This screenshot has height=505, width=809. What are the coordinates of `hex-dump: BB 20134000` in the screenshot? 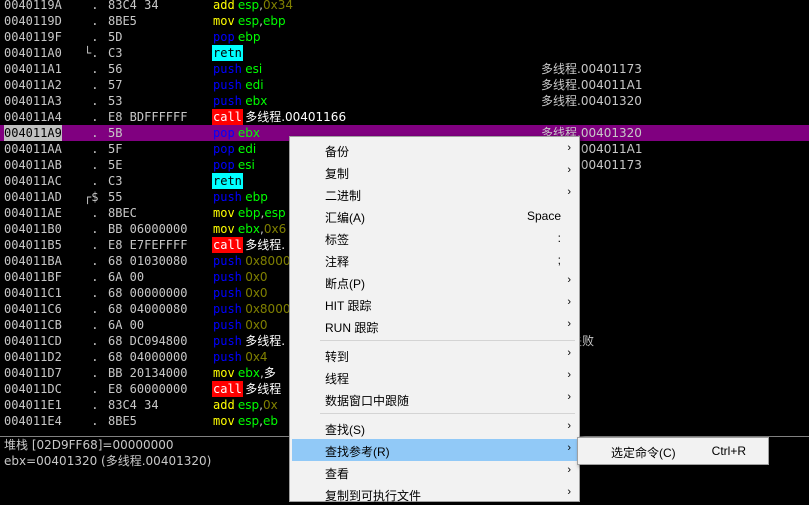 It's located at (148, 373).